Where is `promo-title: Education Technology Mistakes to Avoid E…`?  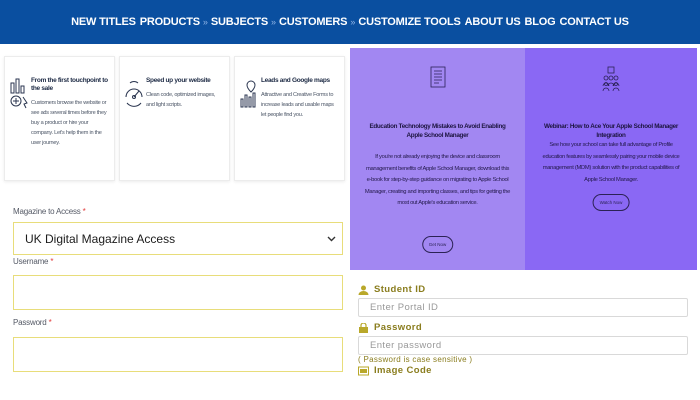
promo-title: Education Technology Mistakes to Avoid E… is located at coordinates (437, 131).